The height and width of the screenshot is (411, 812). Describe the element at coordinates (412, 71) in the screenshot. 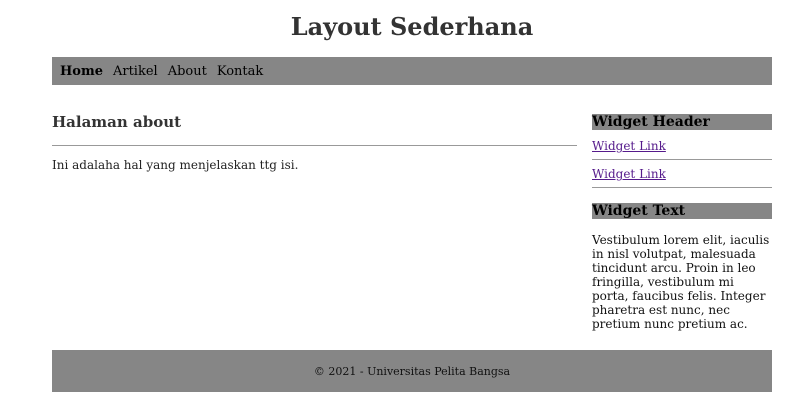

I see `main-nav: Home Artikel About Kontak` at that location.